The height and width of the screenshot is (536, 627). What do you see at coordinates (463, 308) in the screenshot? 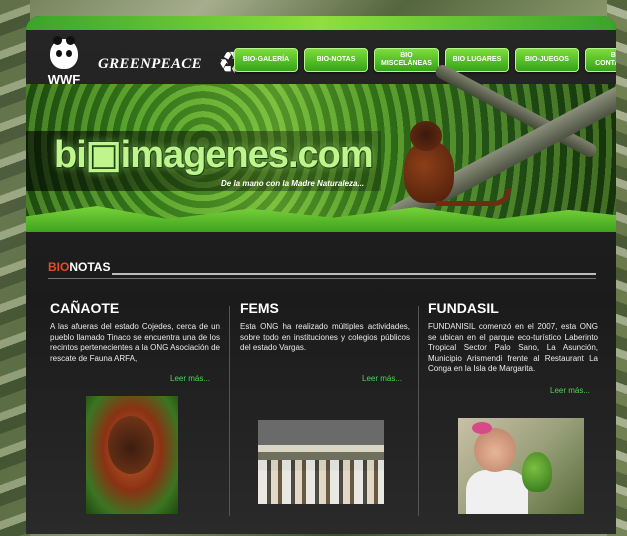
I see `article-title: FUNDASIL` at bounding box center [463, 308].